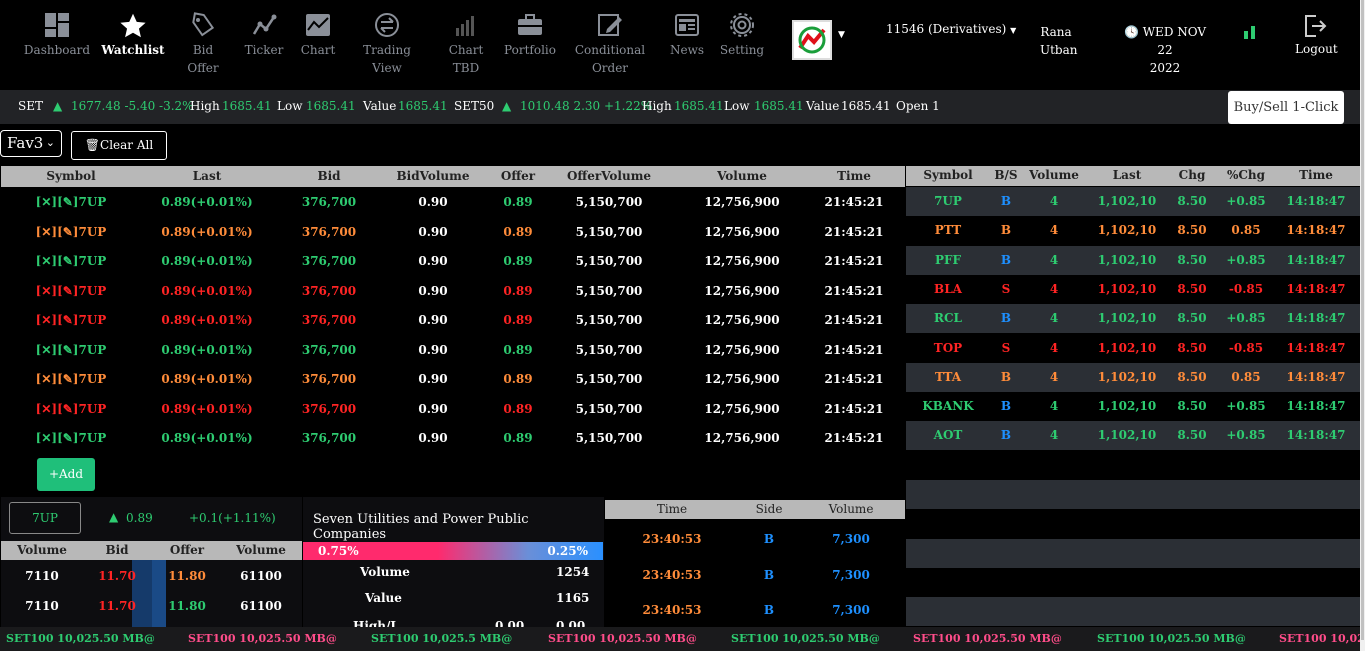 Image resolution: width=1365 pixels, height=651 pixels. What do you see at coordinates (610, 68) in the screenshot?
I see `nav-label: Order` at bounding box center [610, 68].